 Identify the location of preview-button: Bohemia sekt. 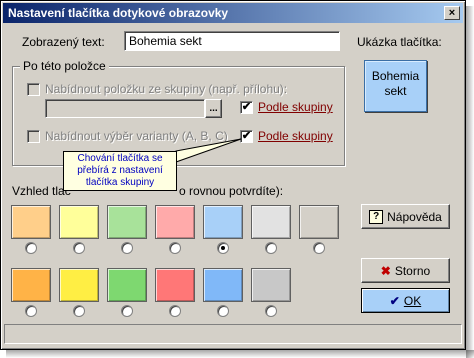
(395, 86).